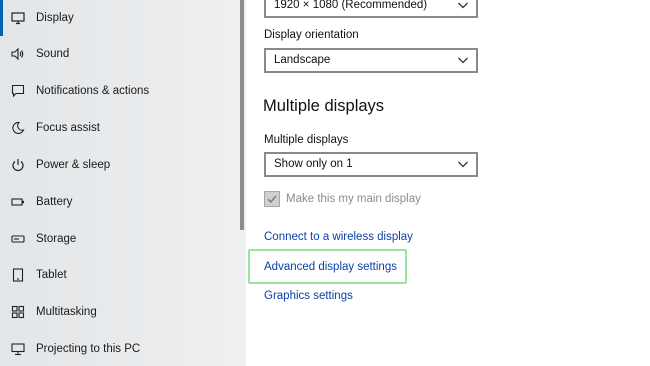 The width and height of the screenshot is (650, 366). Describe the element at coordinates (120, 239) in the screenshot. I see `sidebar-item-storage: Storage` at that location.